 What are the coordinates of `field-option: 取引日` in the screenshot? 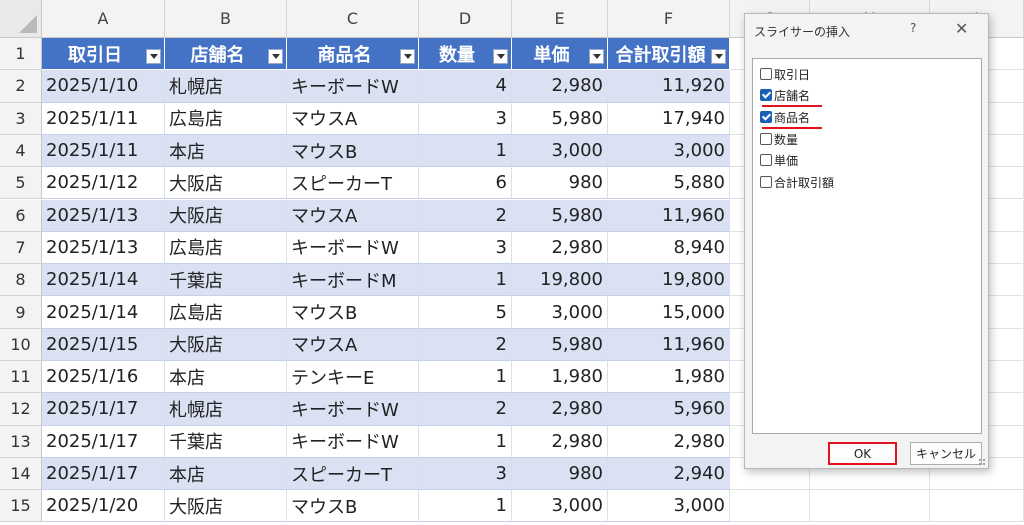 It's located at (785, 74).